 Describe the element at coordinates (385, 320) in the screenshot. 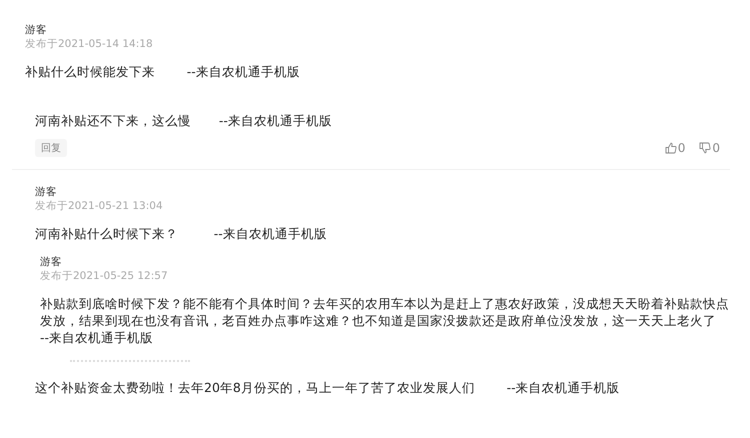

I see `comment-text: 补贴款到底啥时候下发？能不能有个具体时间？去年买的农用车本以为是赶上了惠农好政策，没成想天天盼着补贴款快点发放，结果到现在也没有音讯，老百姓办点事咋这难？也不知道是国家没拨款还是政府单位没发放，这一天天上老火了 --来自农机通手机版` at that location.